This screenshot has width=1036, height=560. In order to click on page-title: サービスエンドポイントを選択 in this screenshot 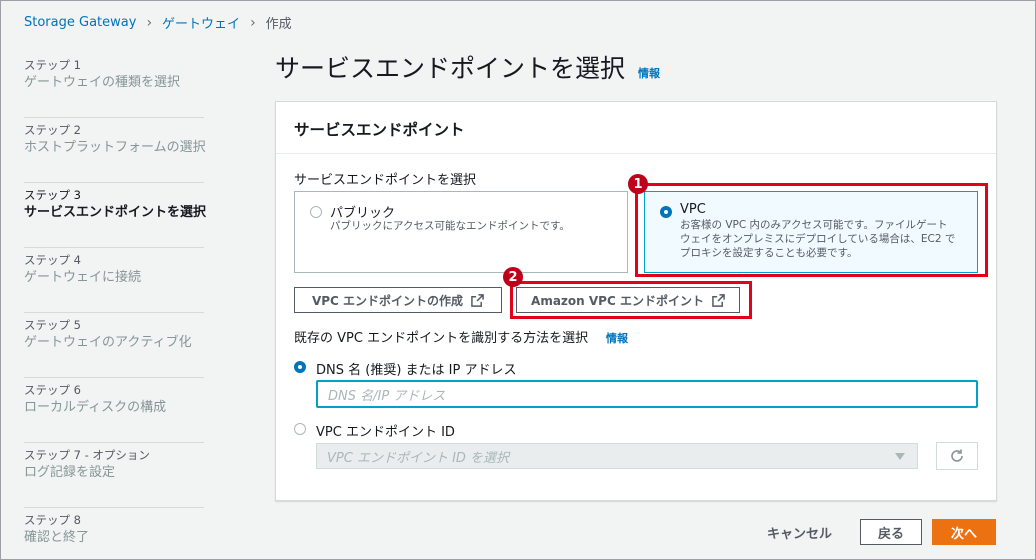, I will do `click(450, 68)`.